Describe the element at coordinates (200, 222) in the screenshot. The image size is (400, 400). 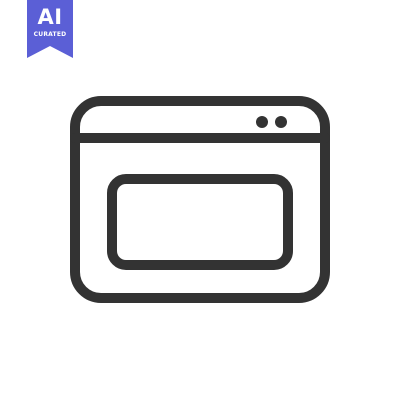
I see `content-panel` at that location.